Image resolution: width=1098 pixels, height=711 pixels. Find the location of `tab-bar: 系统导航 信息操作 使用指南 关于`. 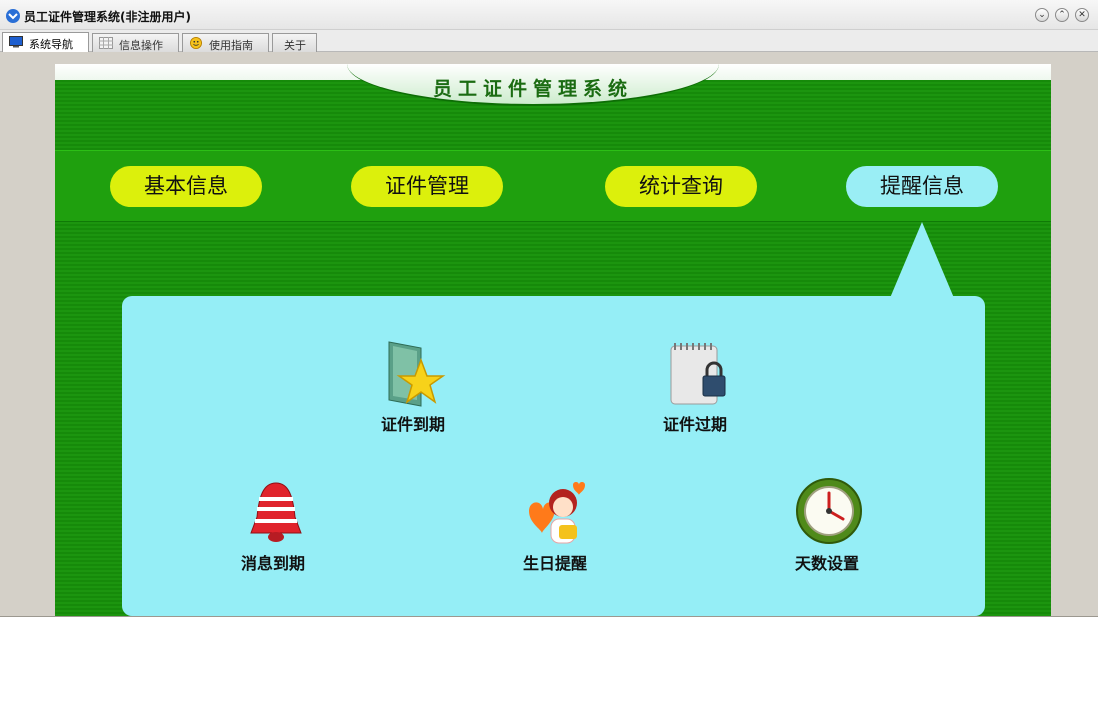

tab-bar: 系统导航 信息操作 使用指南 关于 is located at coordinates (549, 41).